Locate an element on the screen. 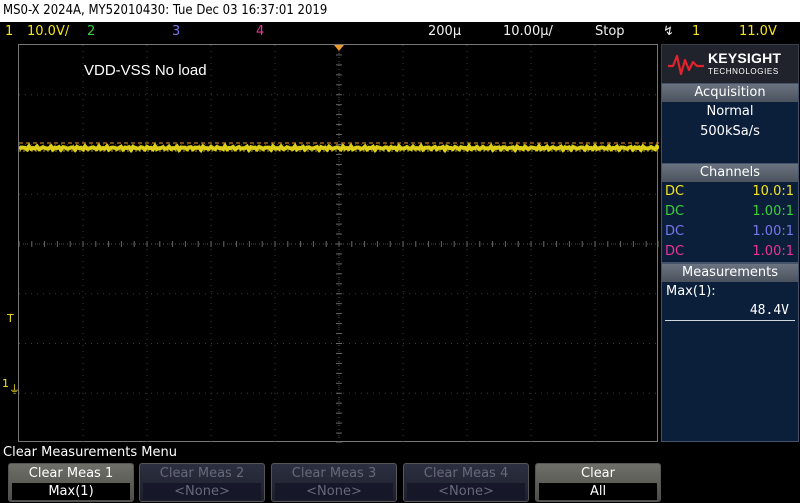  channel-probe: 10.0:1 is located at coordinates (773, 191).